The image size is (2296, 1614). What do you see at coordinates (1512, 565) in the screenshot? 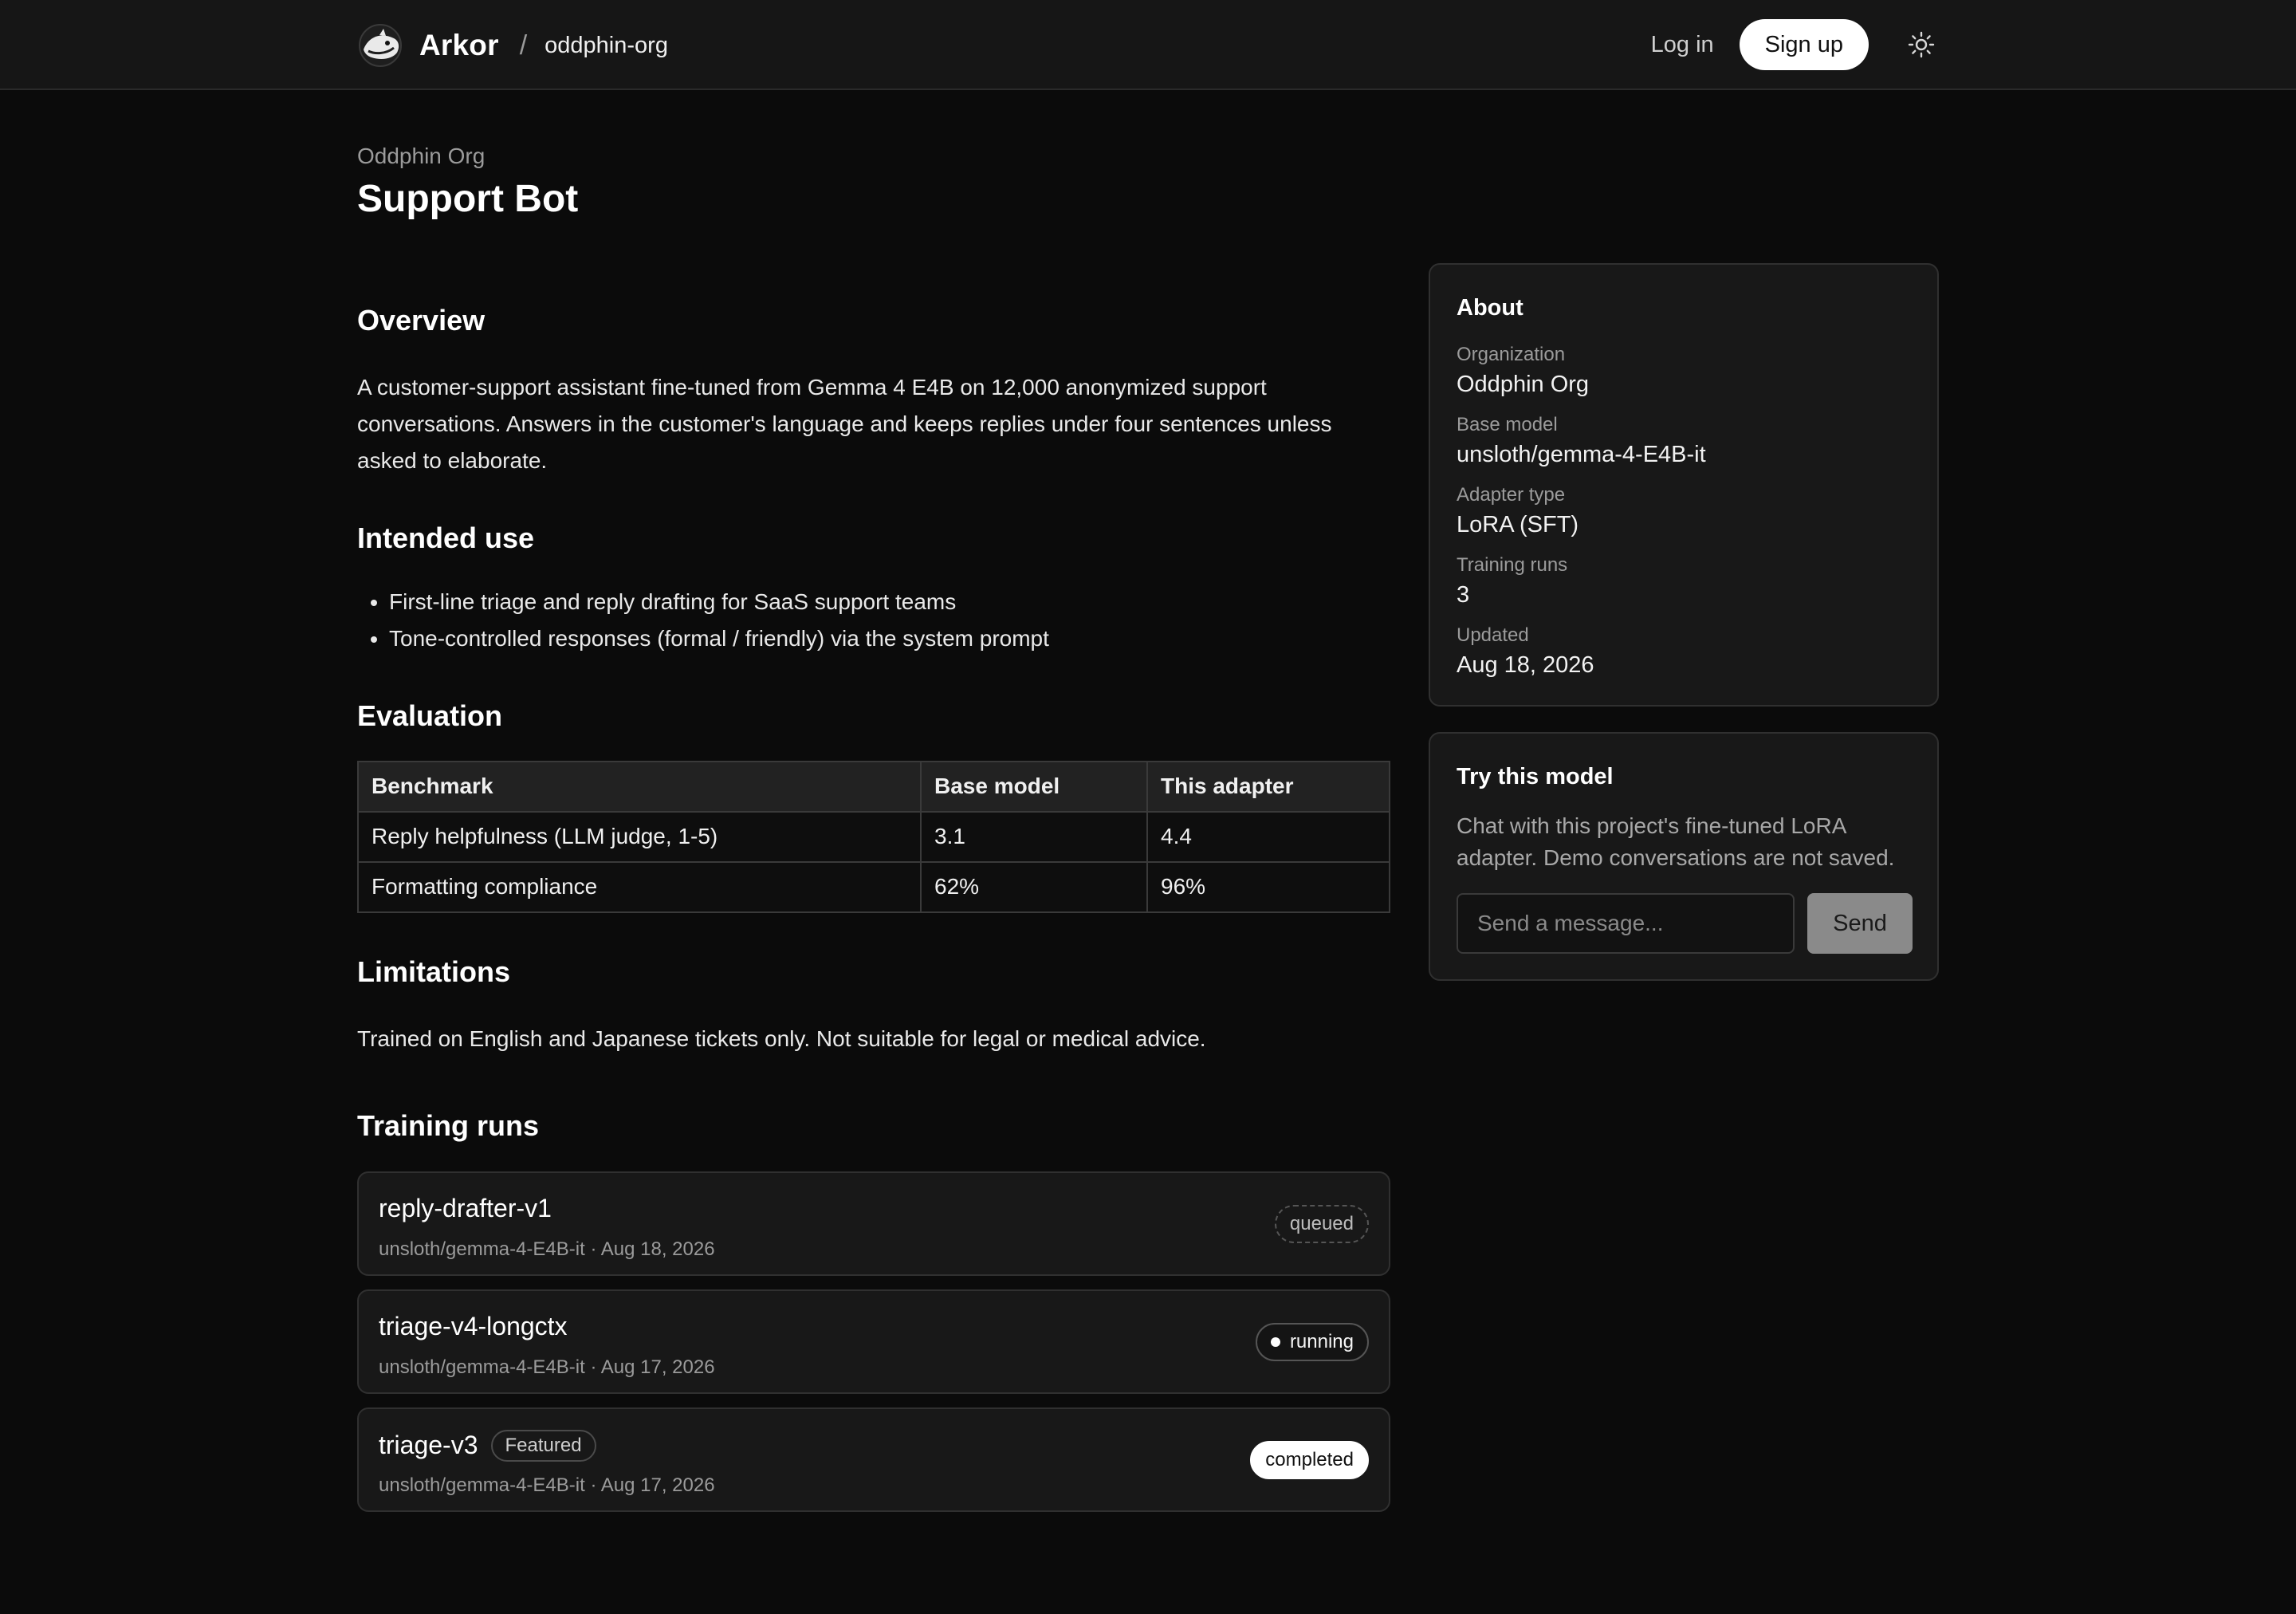
I see `about-label: Training runs` at bounding box center [1512, 565].